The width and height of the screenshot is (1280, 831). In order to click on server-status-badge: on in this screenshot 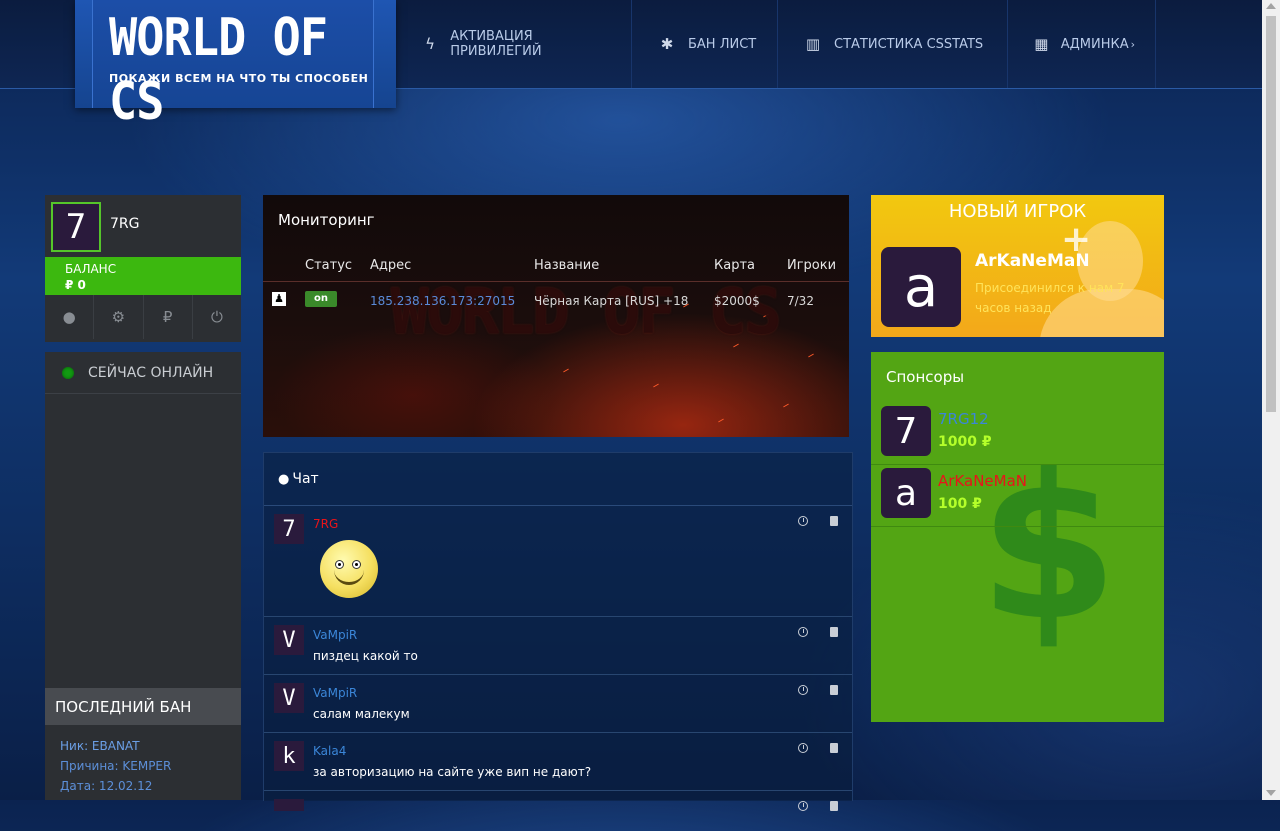, I will do `click(321, 299)`.